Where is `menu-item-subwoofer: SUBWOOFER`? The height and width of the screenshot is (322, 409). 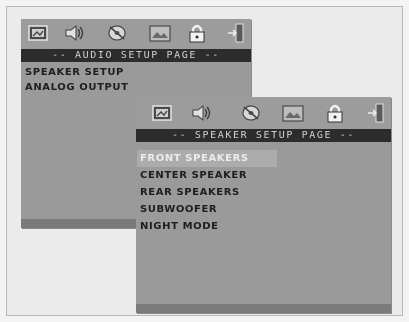
menu-item-subwoofer: SUBWOOFER is located at coordinates (263, 209).